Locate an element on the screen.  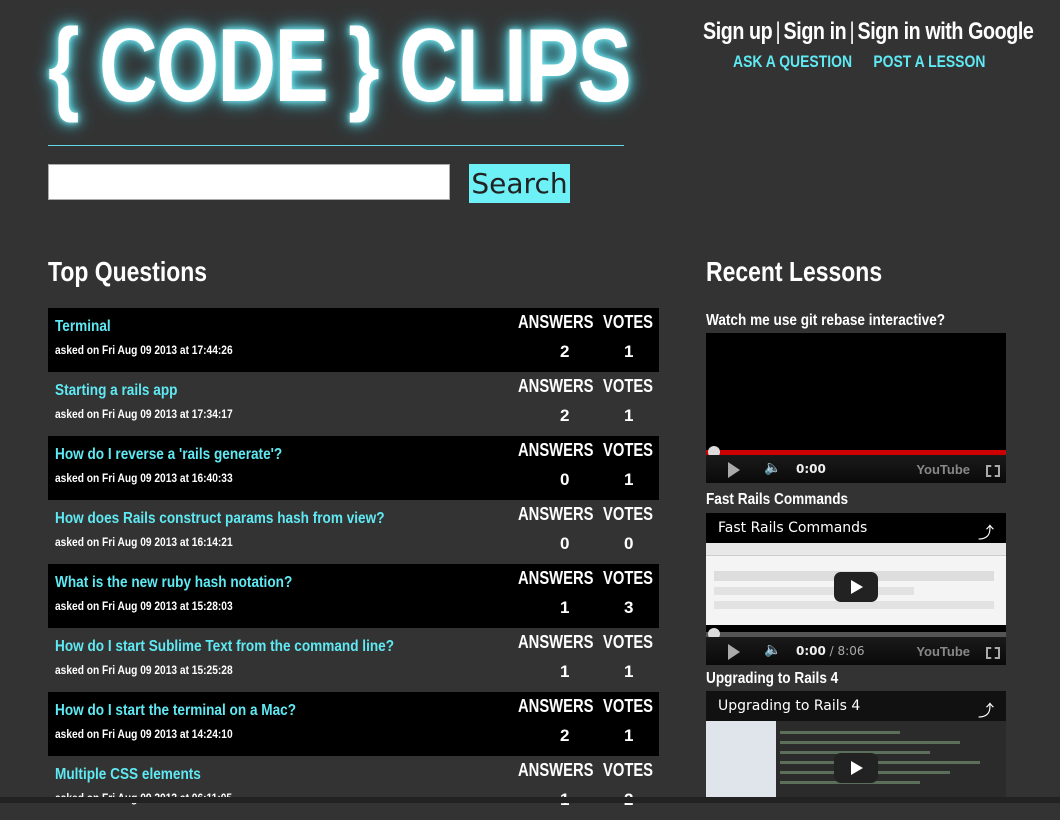
recent-lessons-heading: Recent Lessons is located at coordinates (794, 271).